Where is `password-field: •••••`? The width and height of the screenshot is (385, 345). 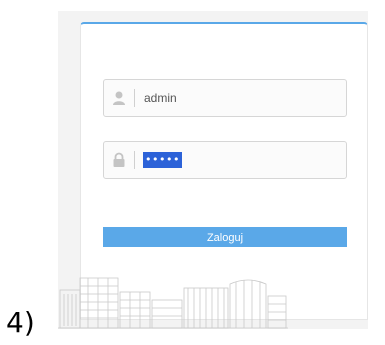 password-field: ••••• is located at coordinates (225, 160).